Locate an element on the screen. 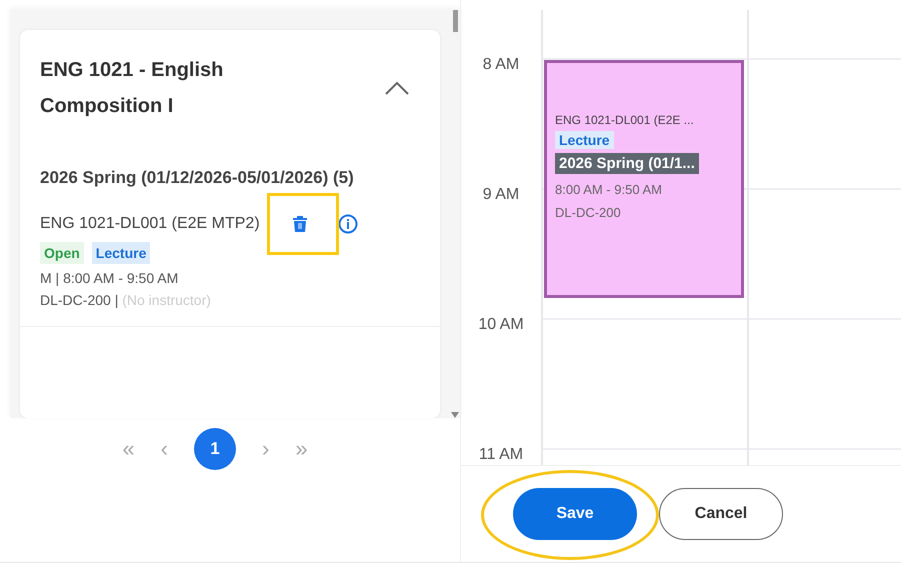 Image resolution: width=901 pixels, height=563 pixels. time-label: 8 AM is located at coordinates (501, 64).